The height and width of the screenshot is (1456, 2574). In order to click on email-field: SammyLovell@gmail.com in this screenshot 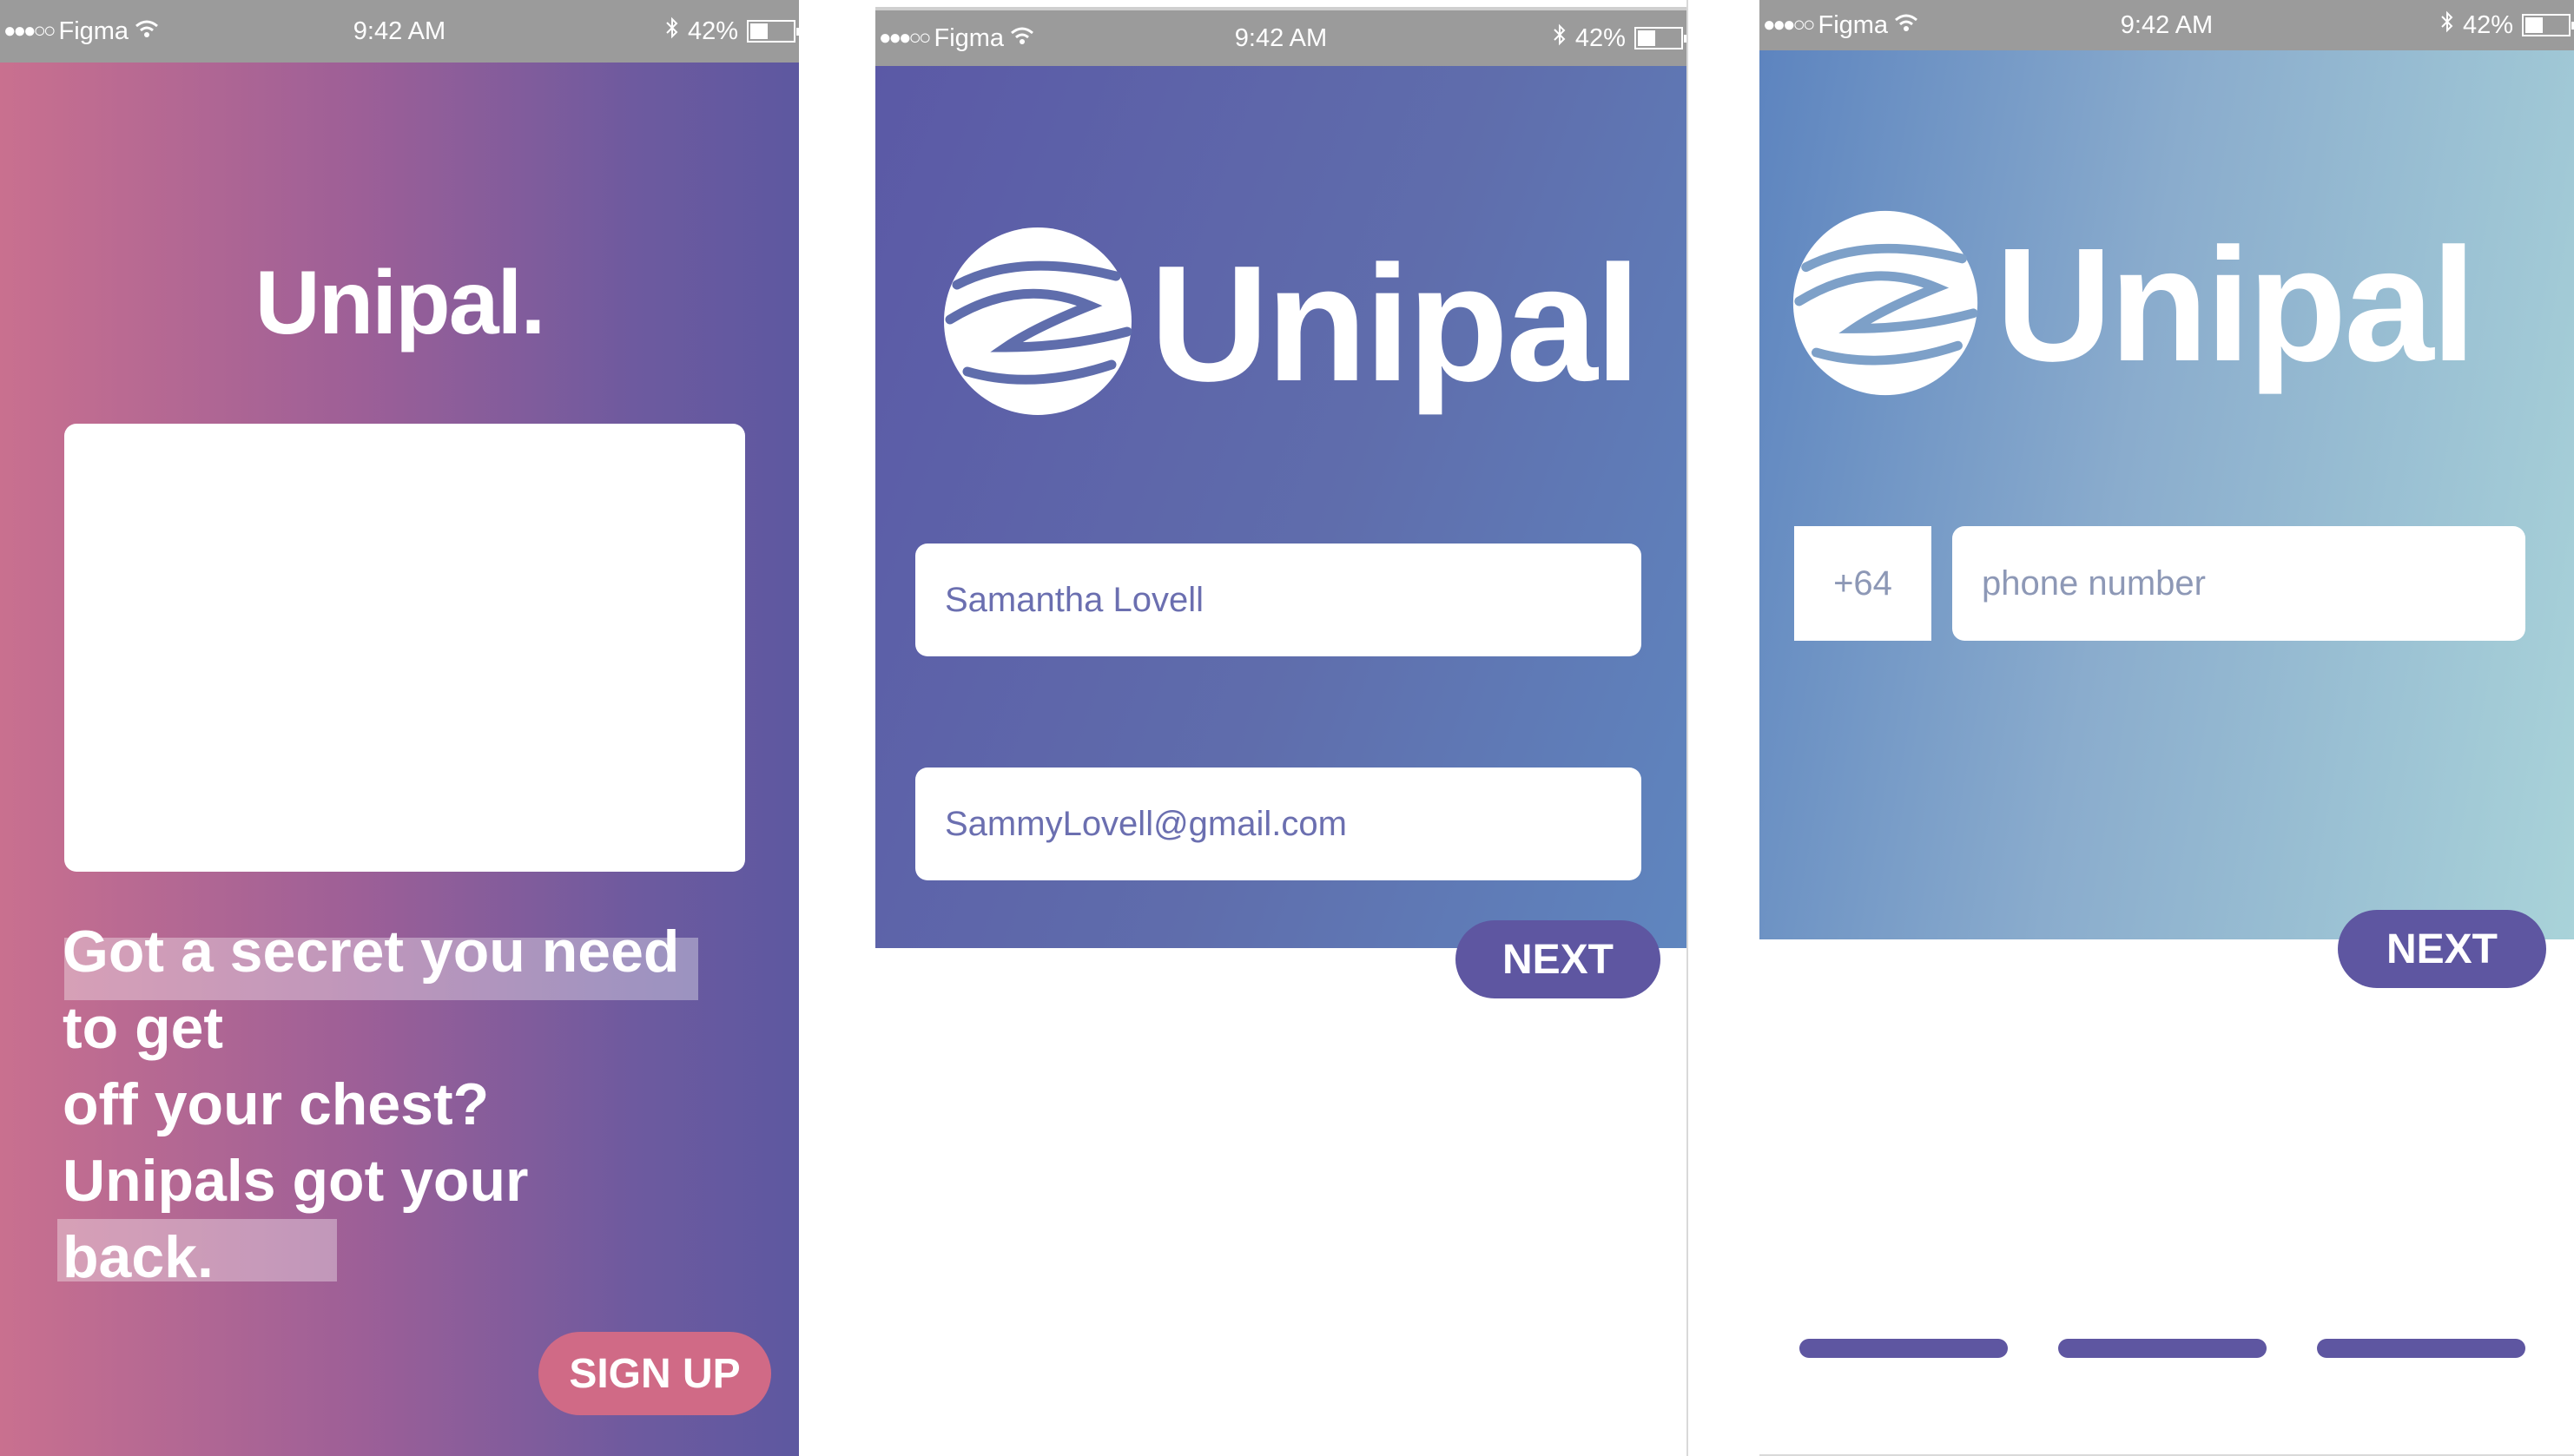, I will do `click(1278, 824)`.